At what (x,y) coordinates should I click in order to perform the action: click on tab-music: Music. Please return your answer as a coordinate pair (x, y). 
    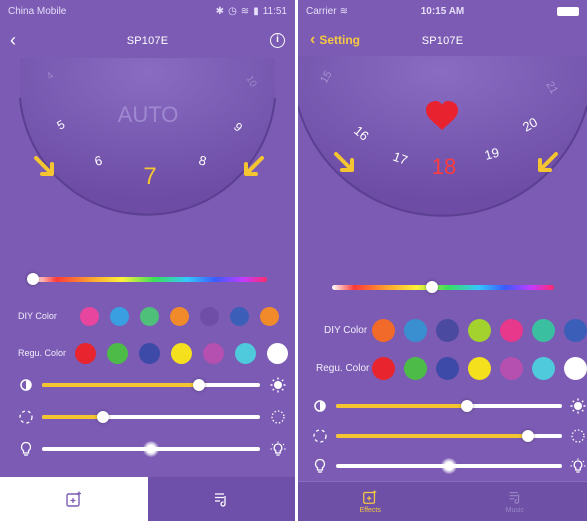
    Looking at the image, I should click on (515, 501).